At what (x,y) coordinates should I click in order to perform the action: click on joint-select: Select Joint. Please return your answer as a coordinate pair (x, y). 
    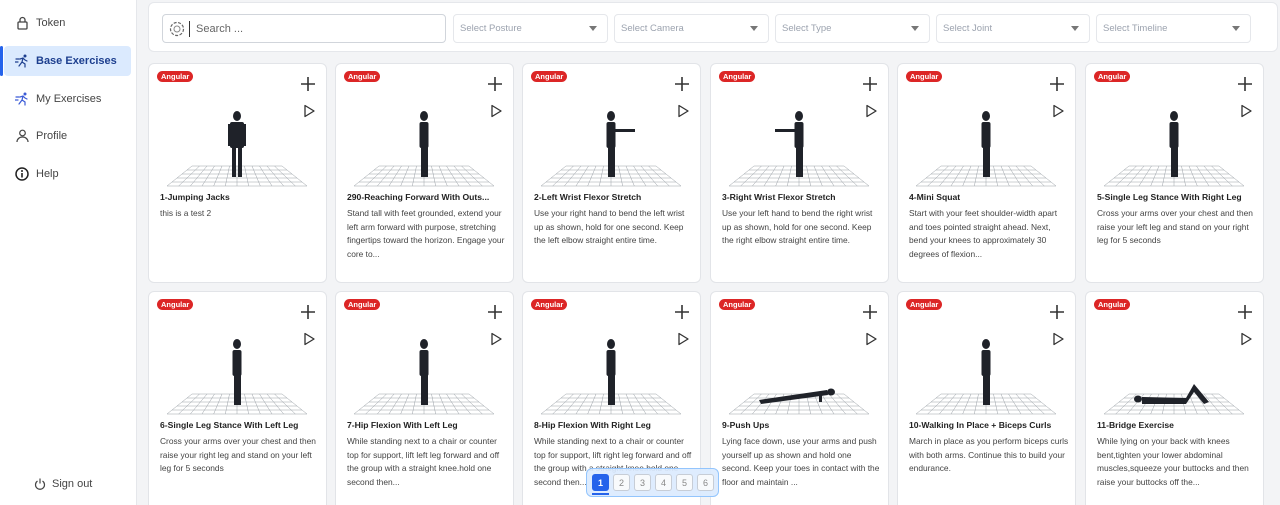
    Looking at the image, I should click on (1013, 28).